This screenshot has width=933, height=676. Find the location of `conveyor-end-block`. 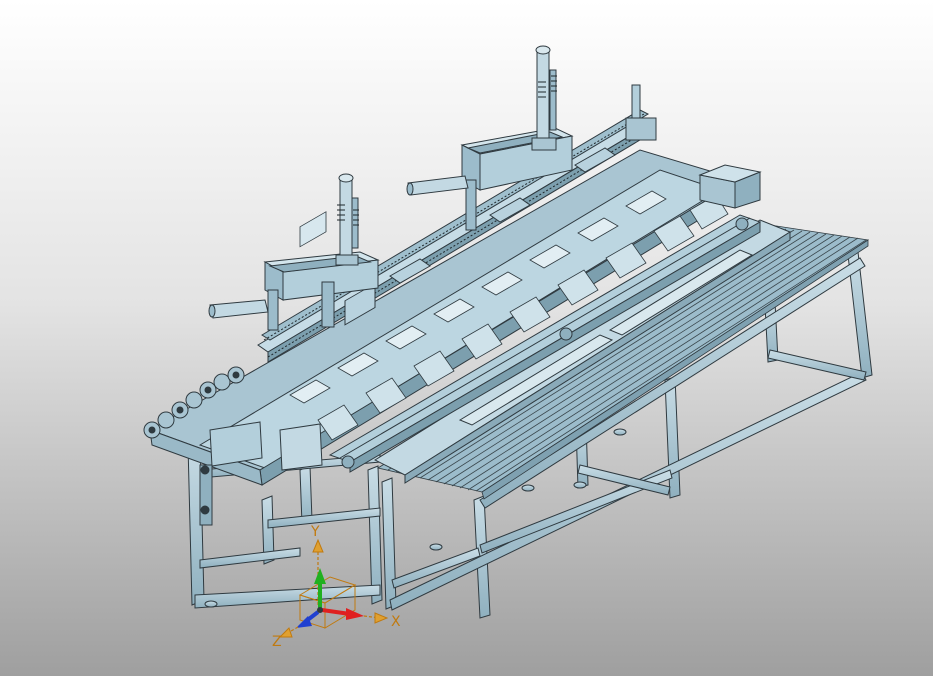

conveyor-end-block is located at coordinates (730, 186).